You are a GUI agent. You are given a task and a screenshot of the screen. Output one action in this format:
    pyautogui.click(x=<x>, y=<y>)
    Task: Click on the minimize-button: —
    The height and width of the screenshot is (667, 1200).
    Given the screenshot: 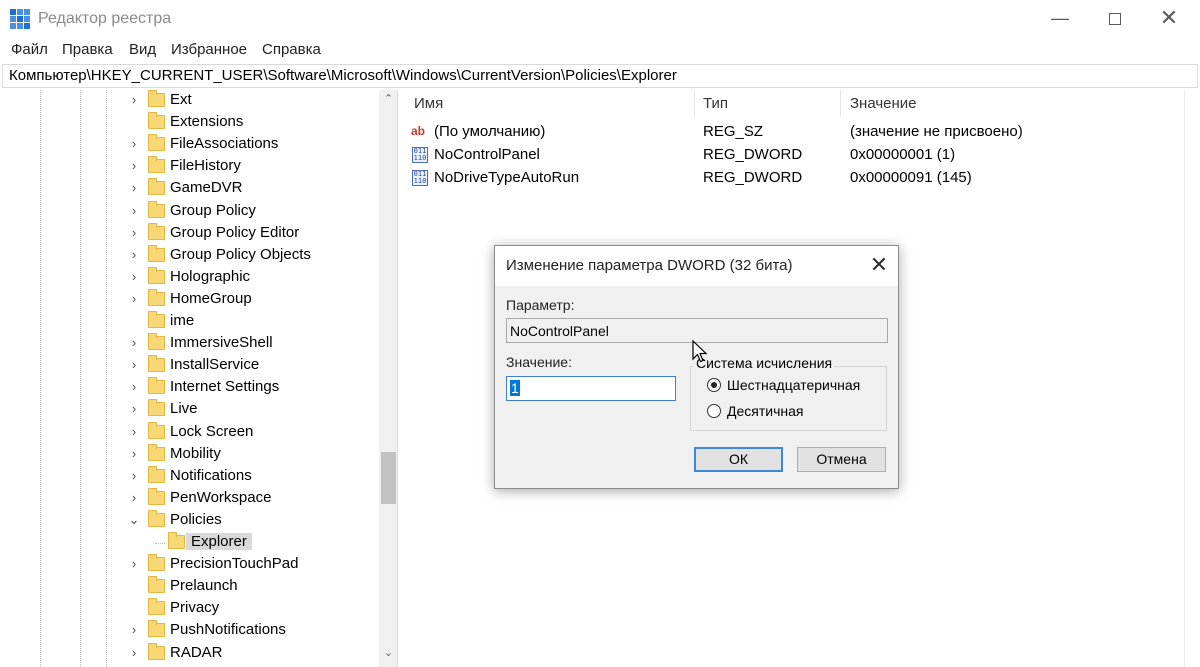 What is the action you would take?
    pyautogui.click(x=1060, y=19)
    